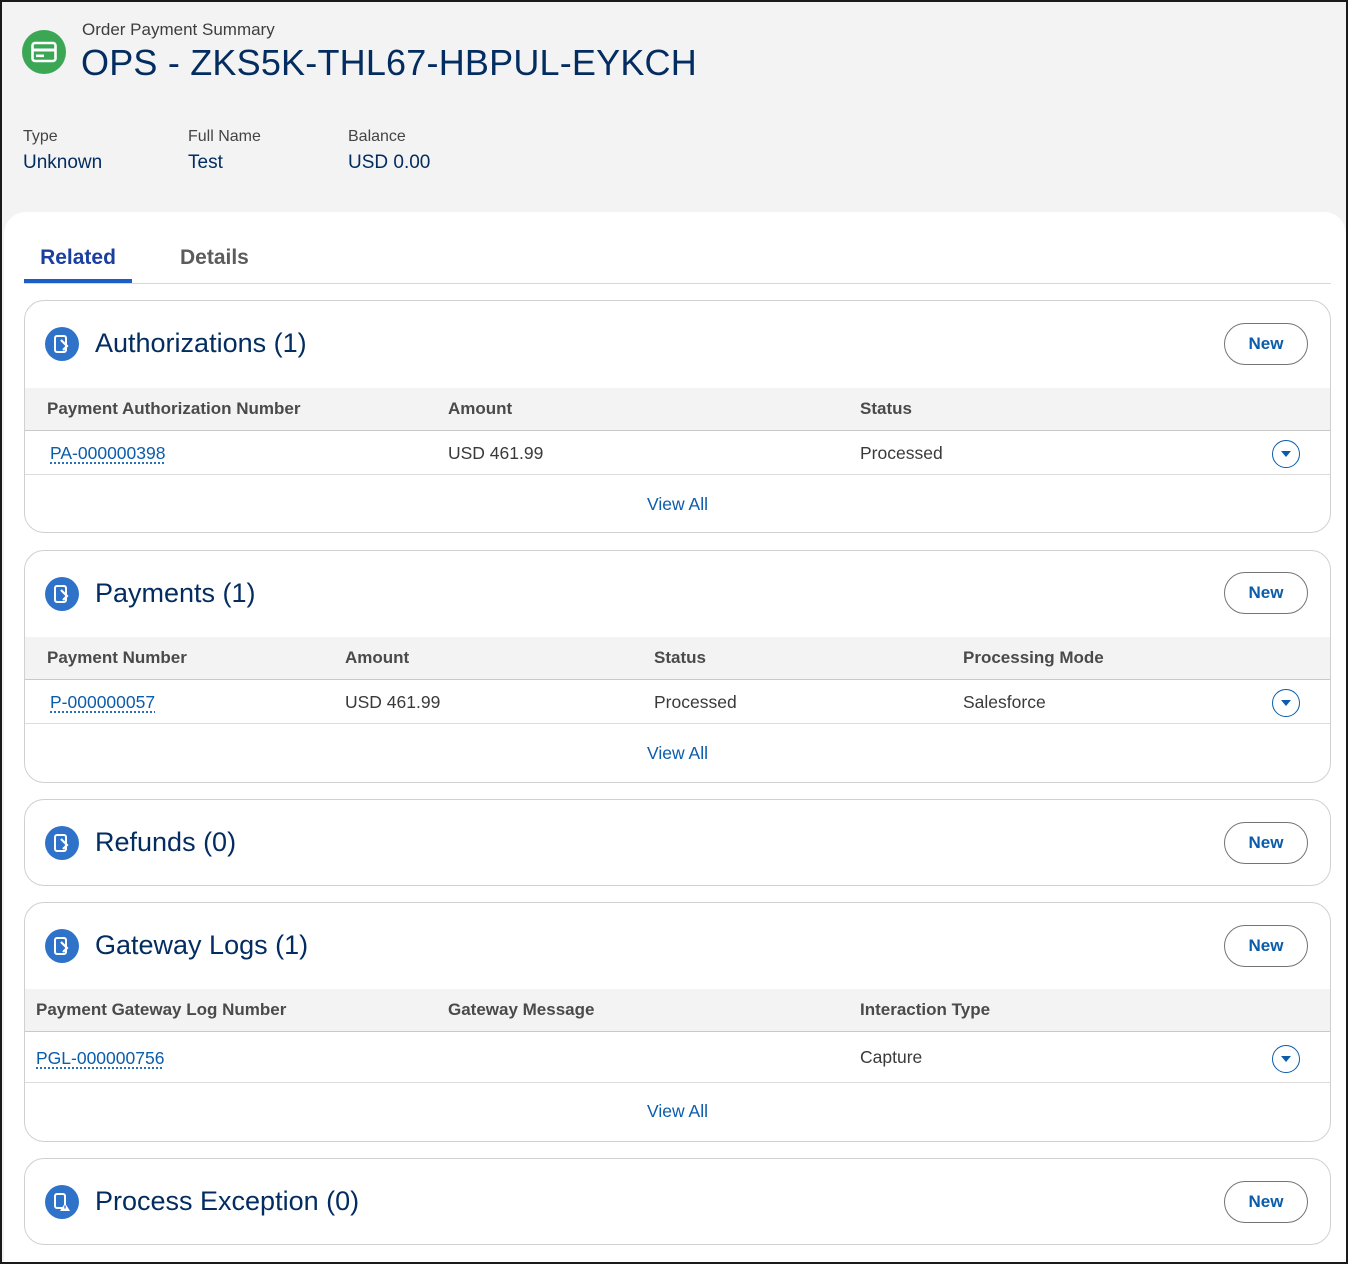  Describe the element at coordinates (202, 945) in the screenshot. I see `card-title: Gateway Logs (1)` at that location.